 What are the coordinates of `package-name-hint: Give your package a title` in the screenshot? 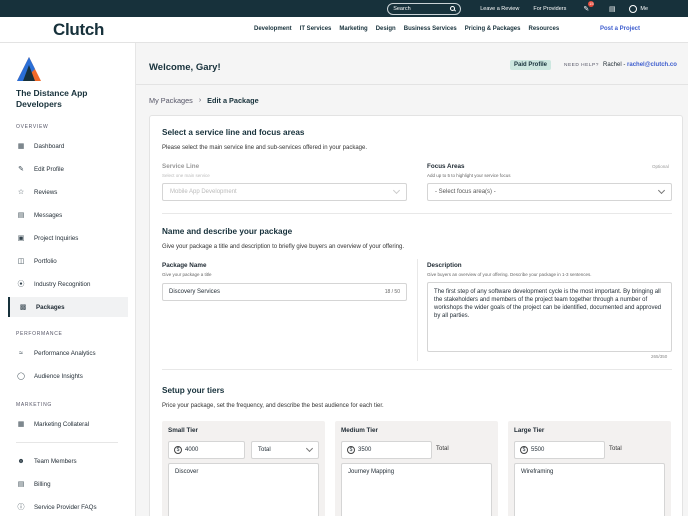 It's located at (187, 274).